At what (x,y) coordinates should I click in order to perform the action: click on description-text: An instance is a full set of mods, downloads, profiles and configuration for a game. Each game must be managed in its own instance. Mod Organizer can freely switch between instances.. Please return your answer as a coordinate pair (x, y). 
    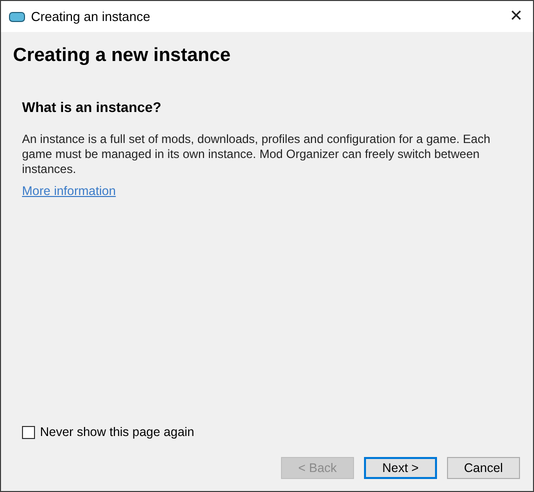
    Looking at the image, I should click on (257, 154).